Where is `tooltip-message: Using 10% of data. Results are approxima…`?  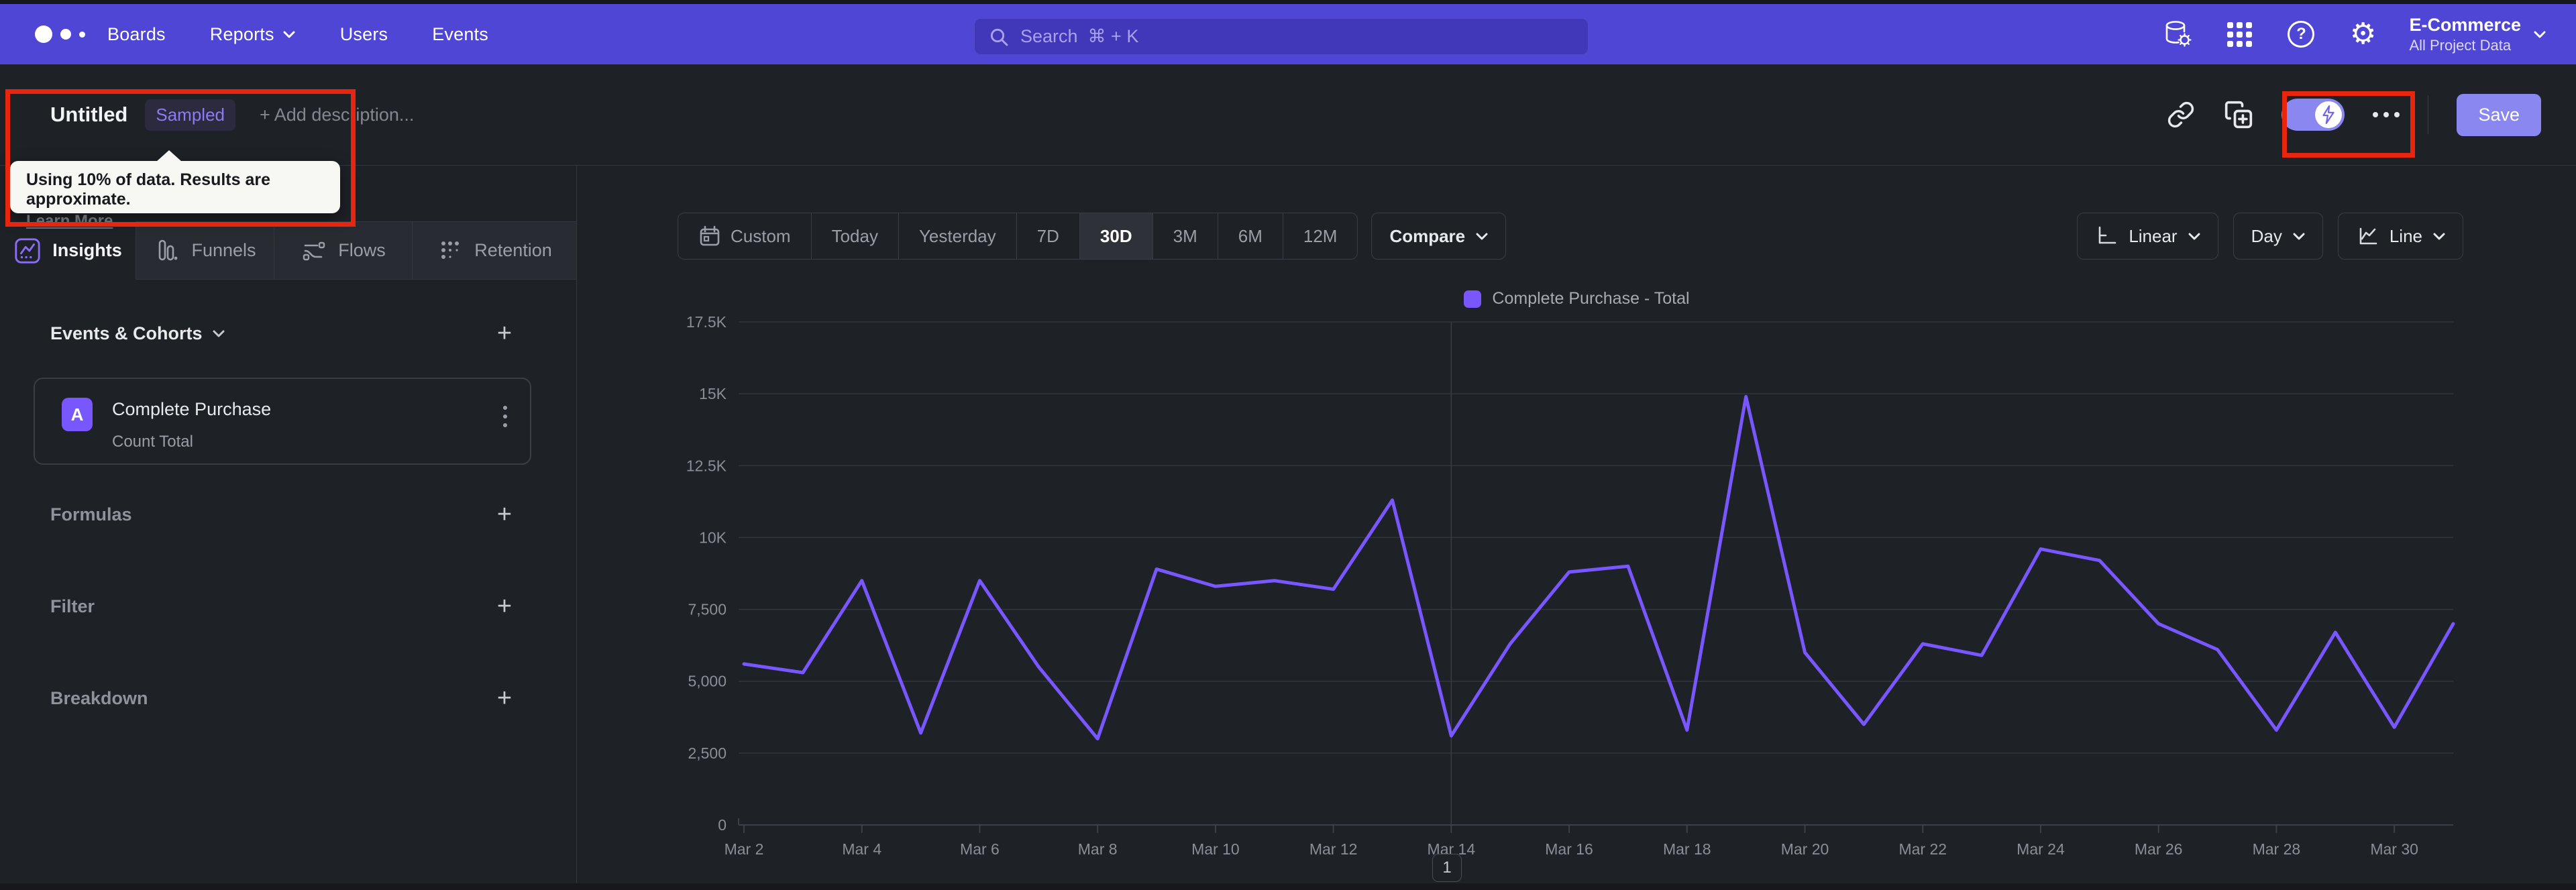 tooltip-message: Using 10% of data. Results are approxima… is located at coordinates (148, 189).